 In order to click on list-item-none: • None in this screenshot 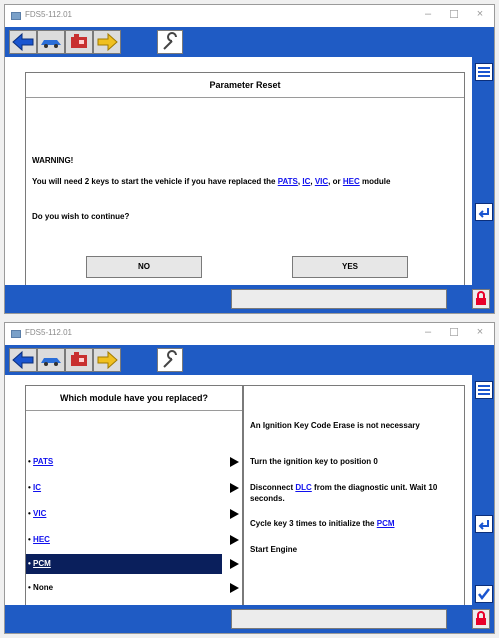, I will do `click(134, 588)`.